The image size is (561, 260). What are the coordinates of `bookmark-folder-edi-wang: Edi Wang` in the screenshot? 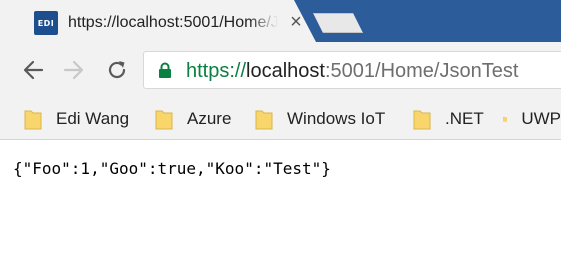 It's located at (76, 119).